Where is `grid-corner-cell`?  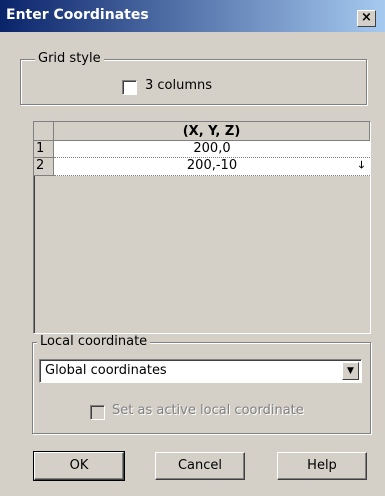 grid-corner-cell is located at coordinates (44, 131).